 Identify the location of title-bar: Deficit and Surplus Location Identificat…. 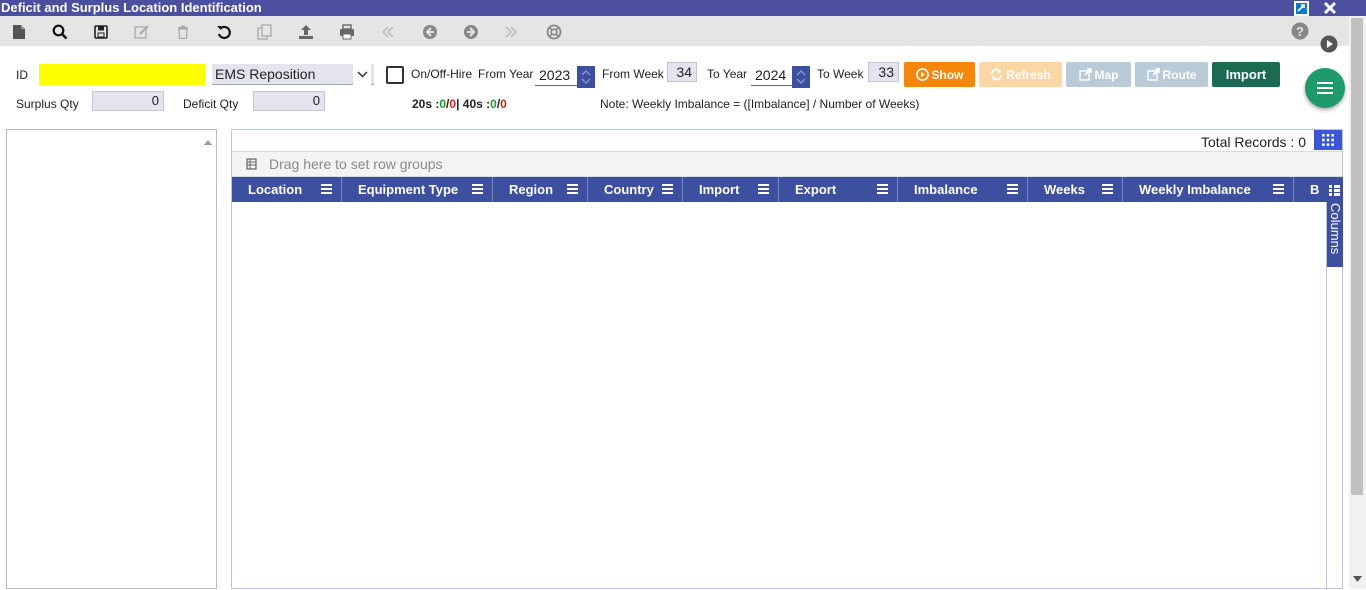
(683, 8).